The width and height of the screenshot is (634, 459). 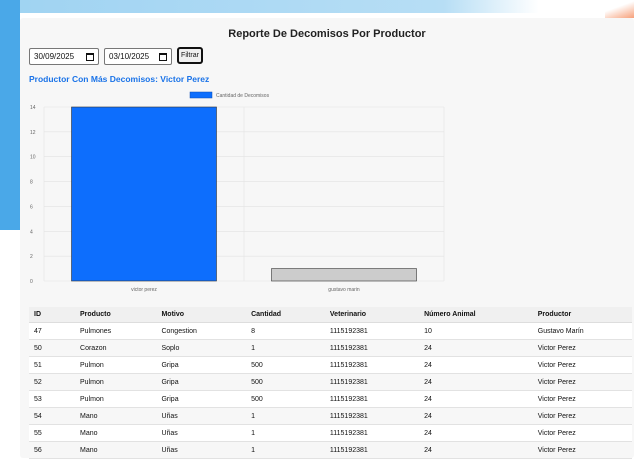 I want to click on table-row: 51 Pulmon Gripa 500 1115192381 24 Victor Perez, so click(x=330, y=365).